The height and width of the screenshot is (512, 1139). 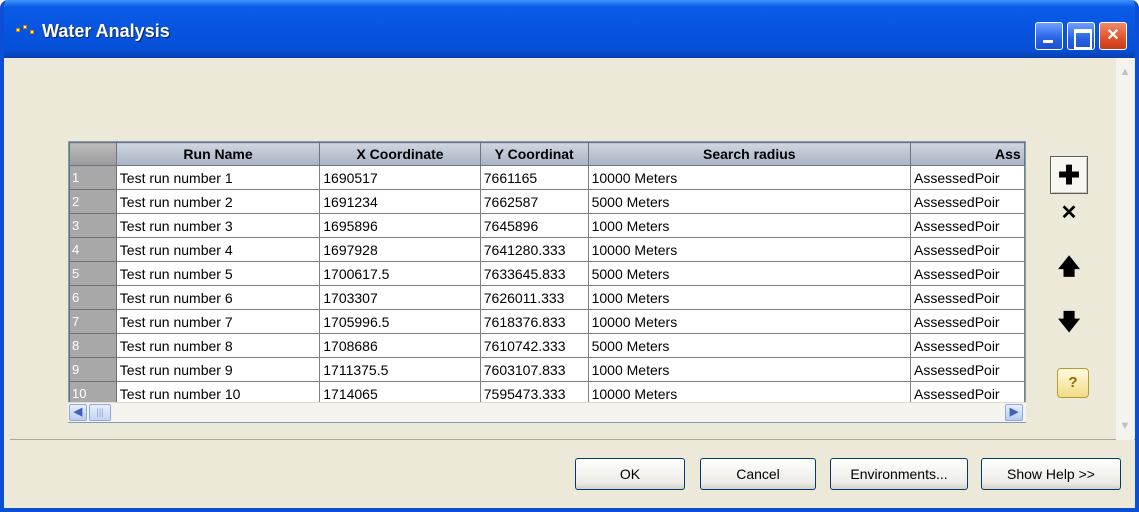 I want to click on cell-y-coordinate: 7603107.833, so click(x=534, y=369).